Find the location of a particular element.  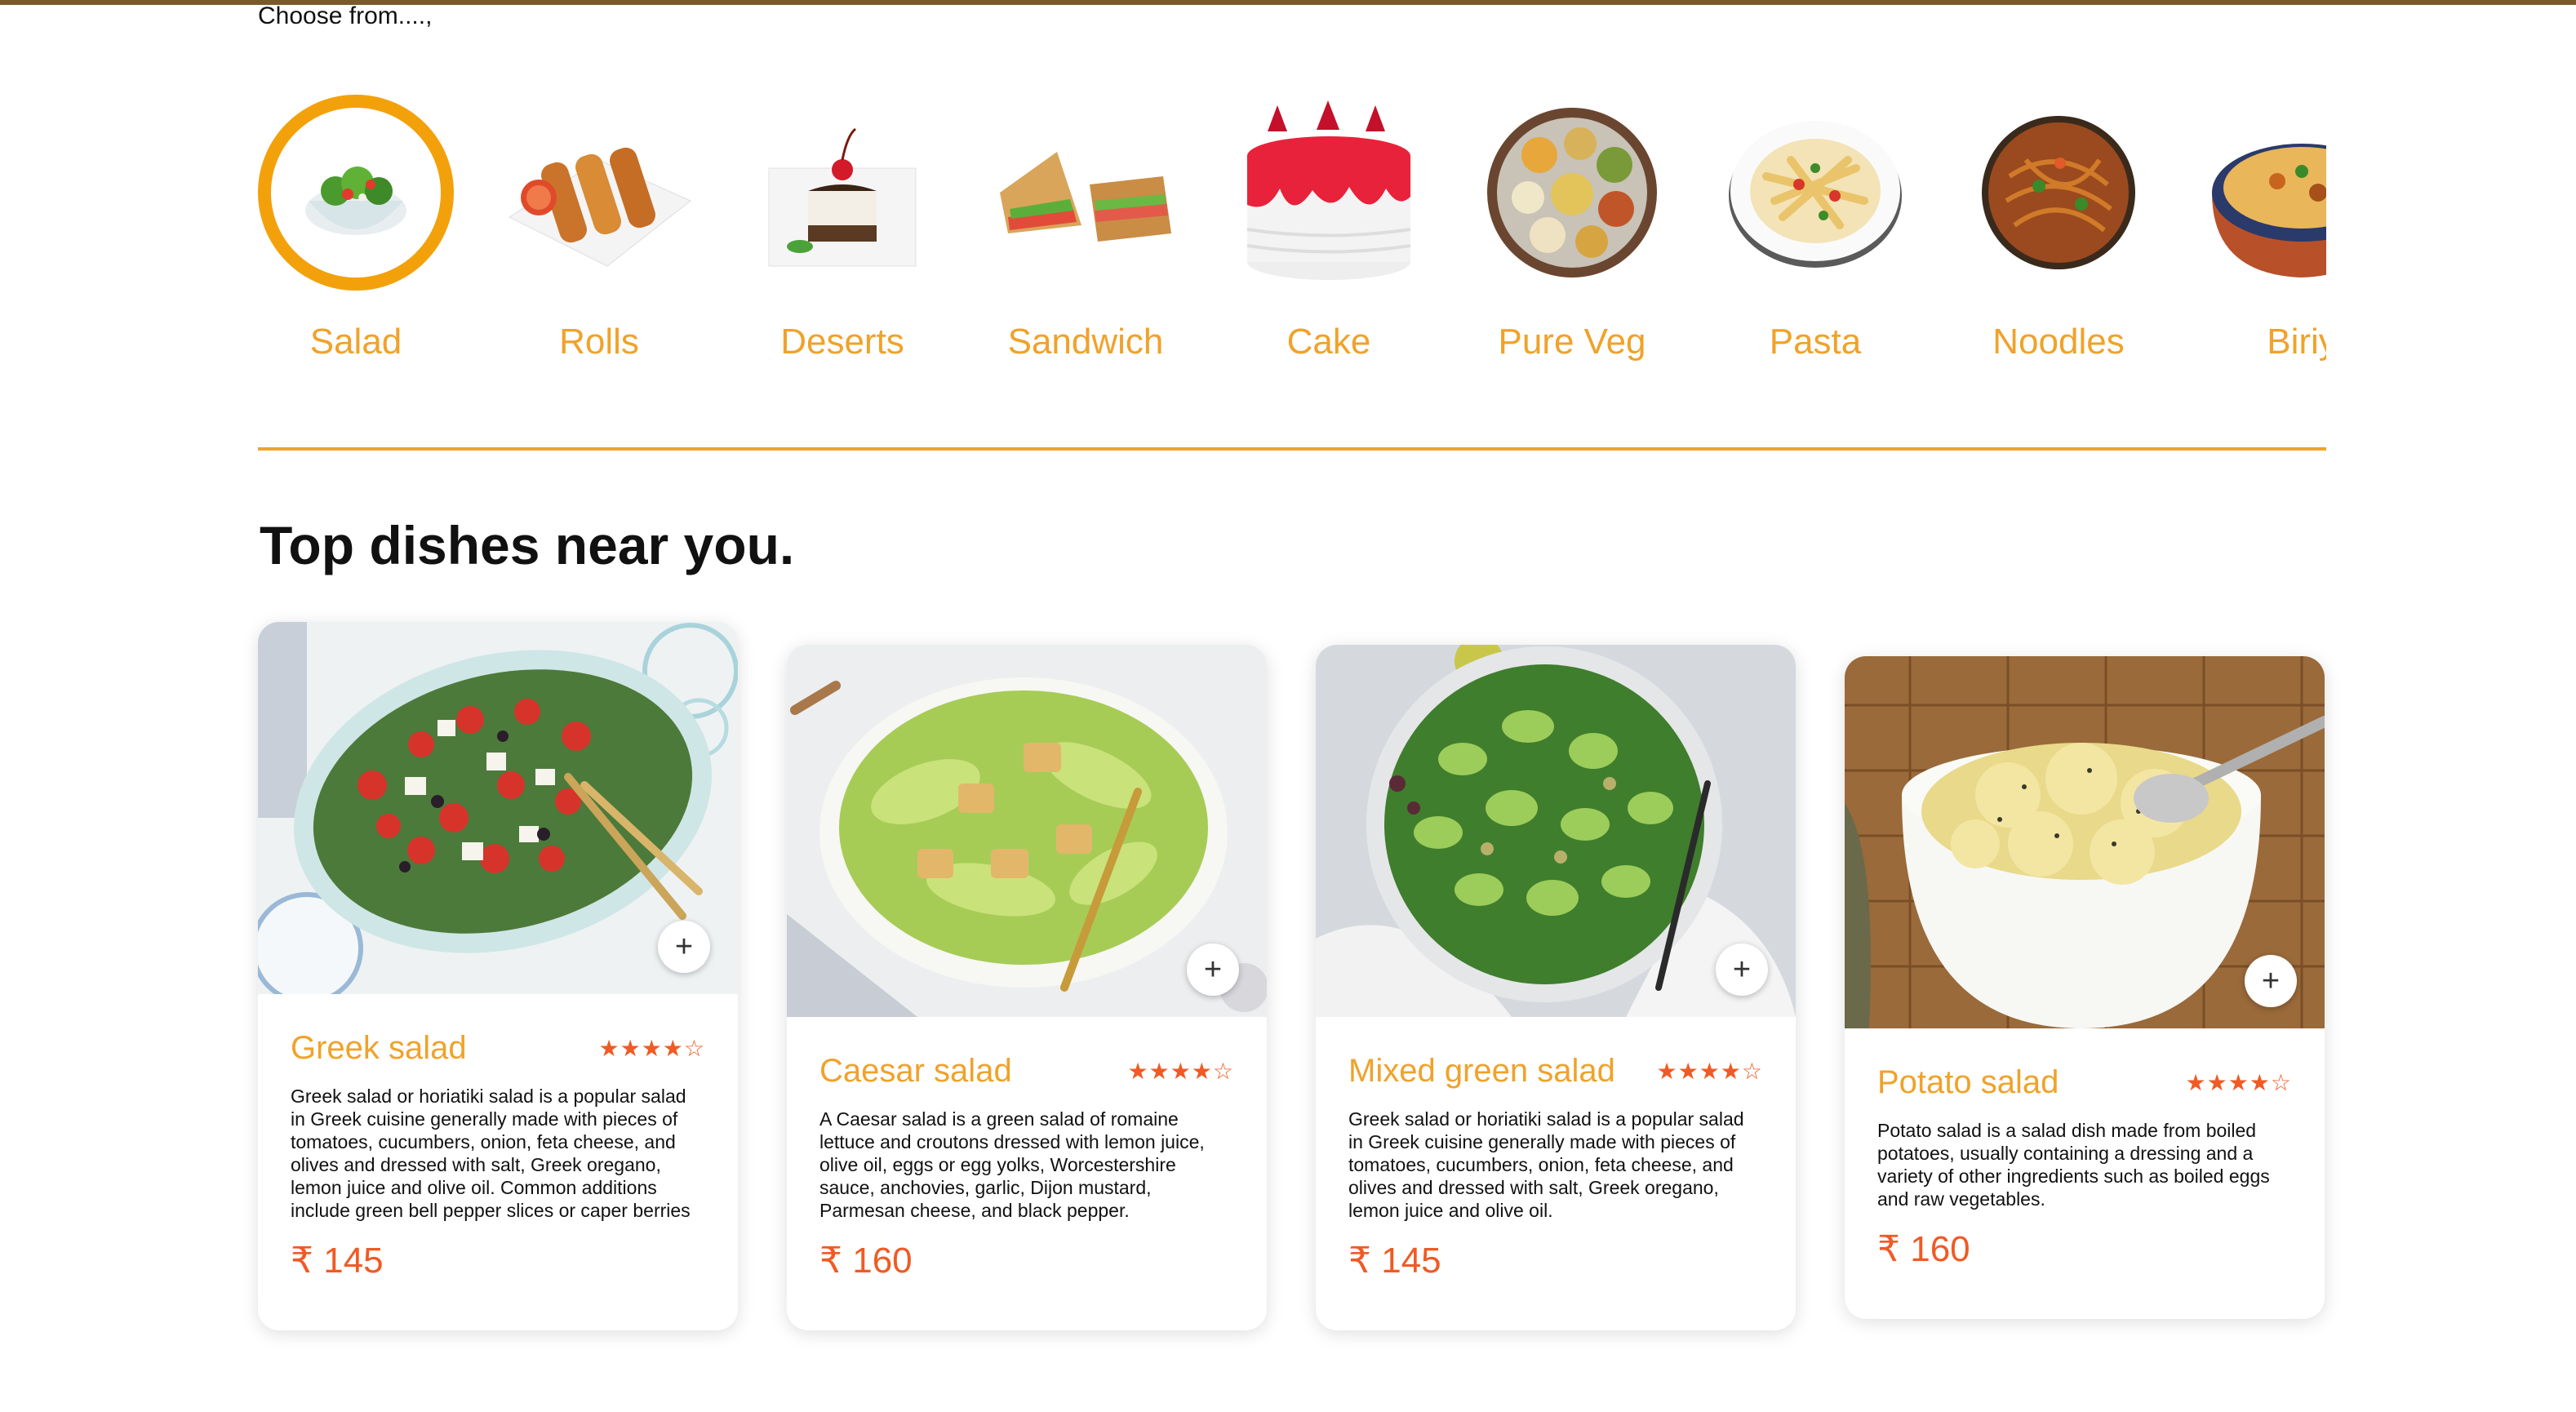

dish-name: Greek salad is located at coordinates (379, 1048).